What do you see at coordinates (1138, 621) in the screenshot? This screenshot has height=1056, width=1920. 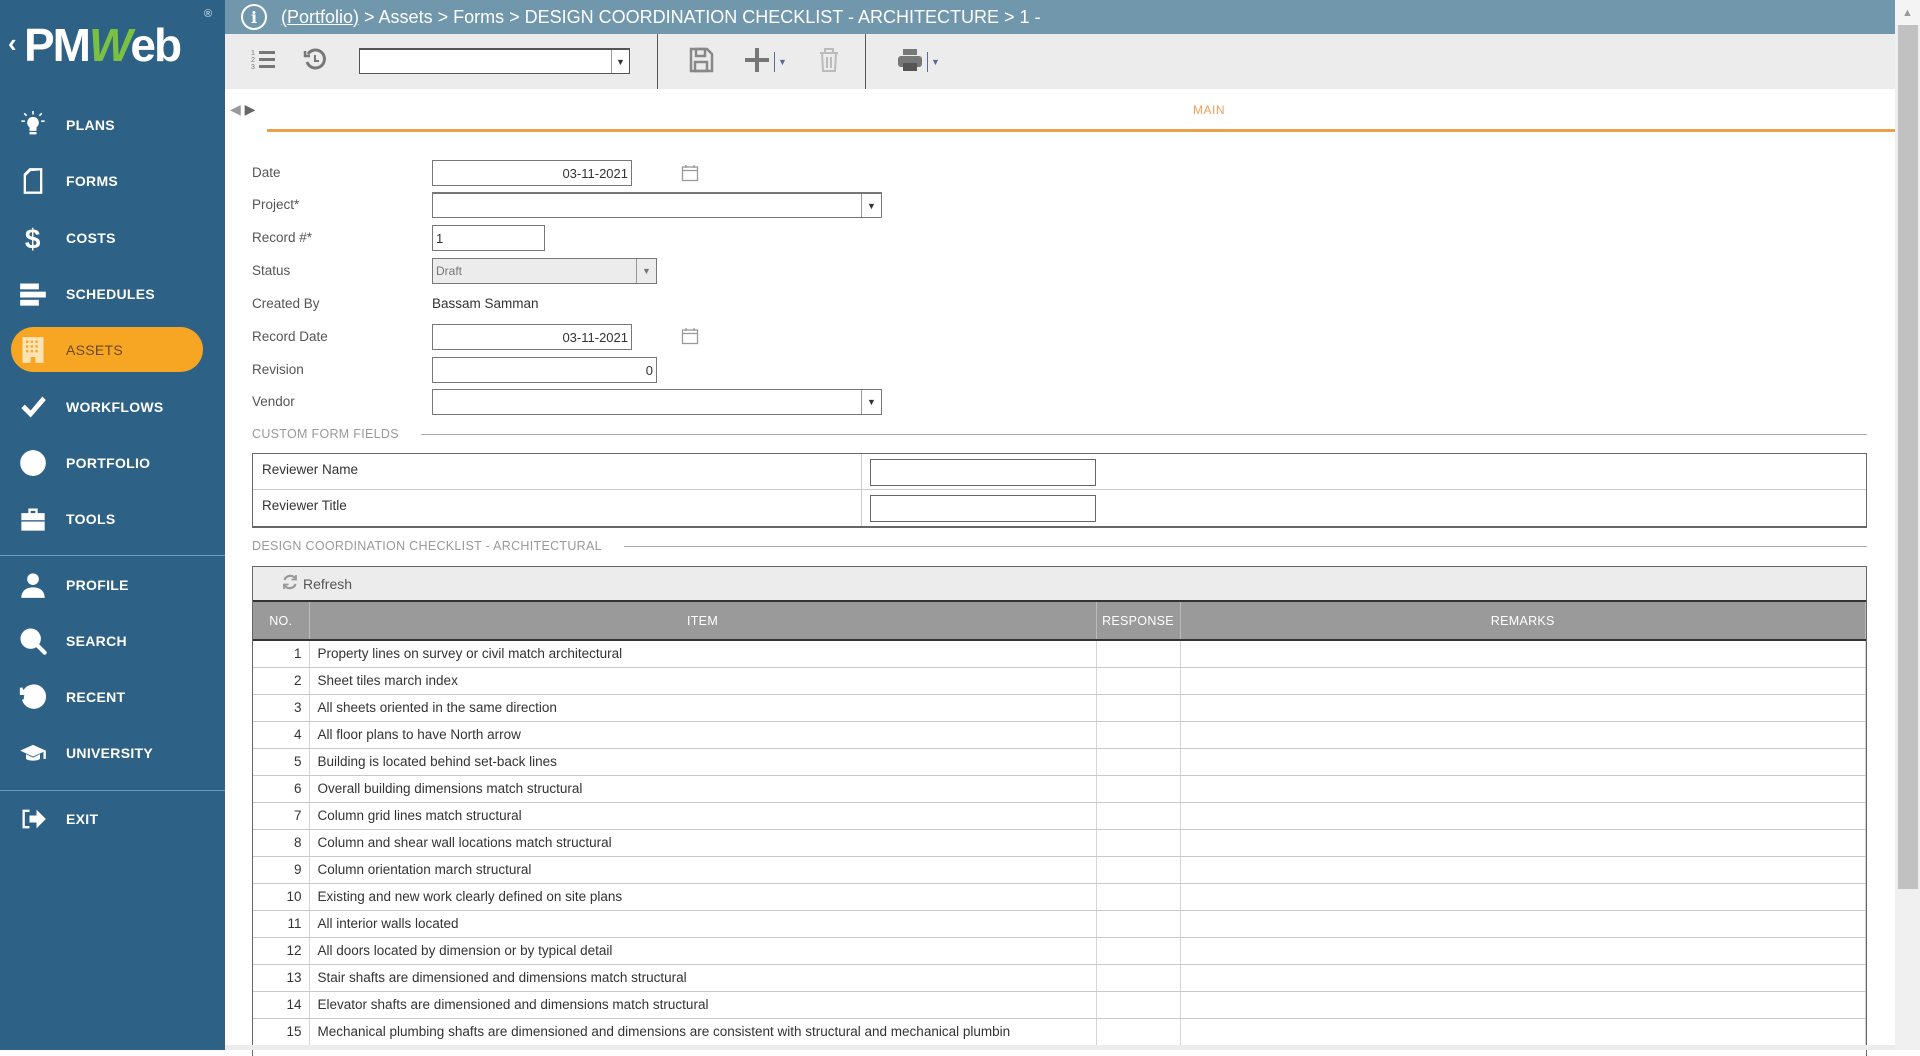 I see `column-header-response: RESPONSE` at bounding box center [1138, 621].